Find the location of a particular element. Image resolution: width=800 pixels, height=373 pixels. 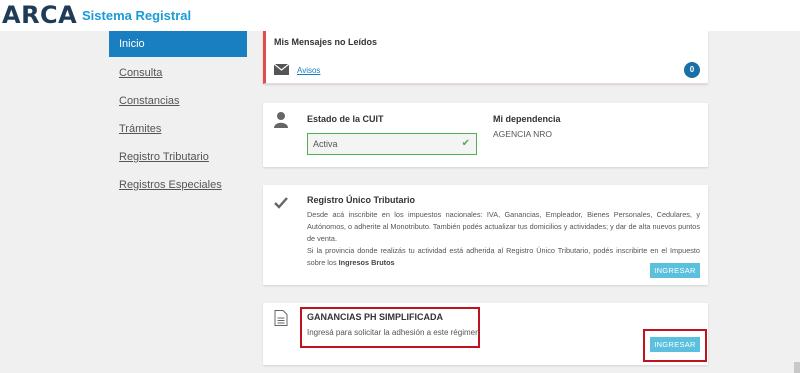

avisos-link: Avisos is located at coordinates (308, 70).